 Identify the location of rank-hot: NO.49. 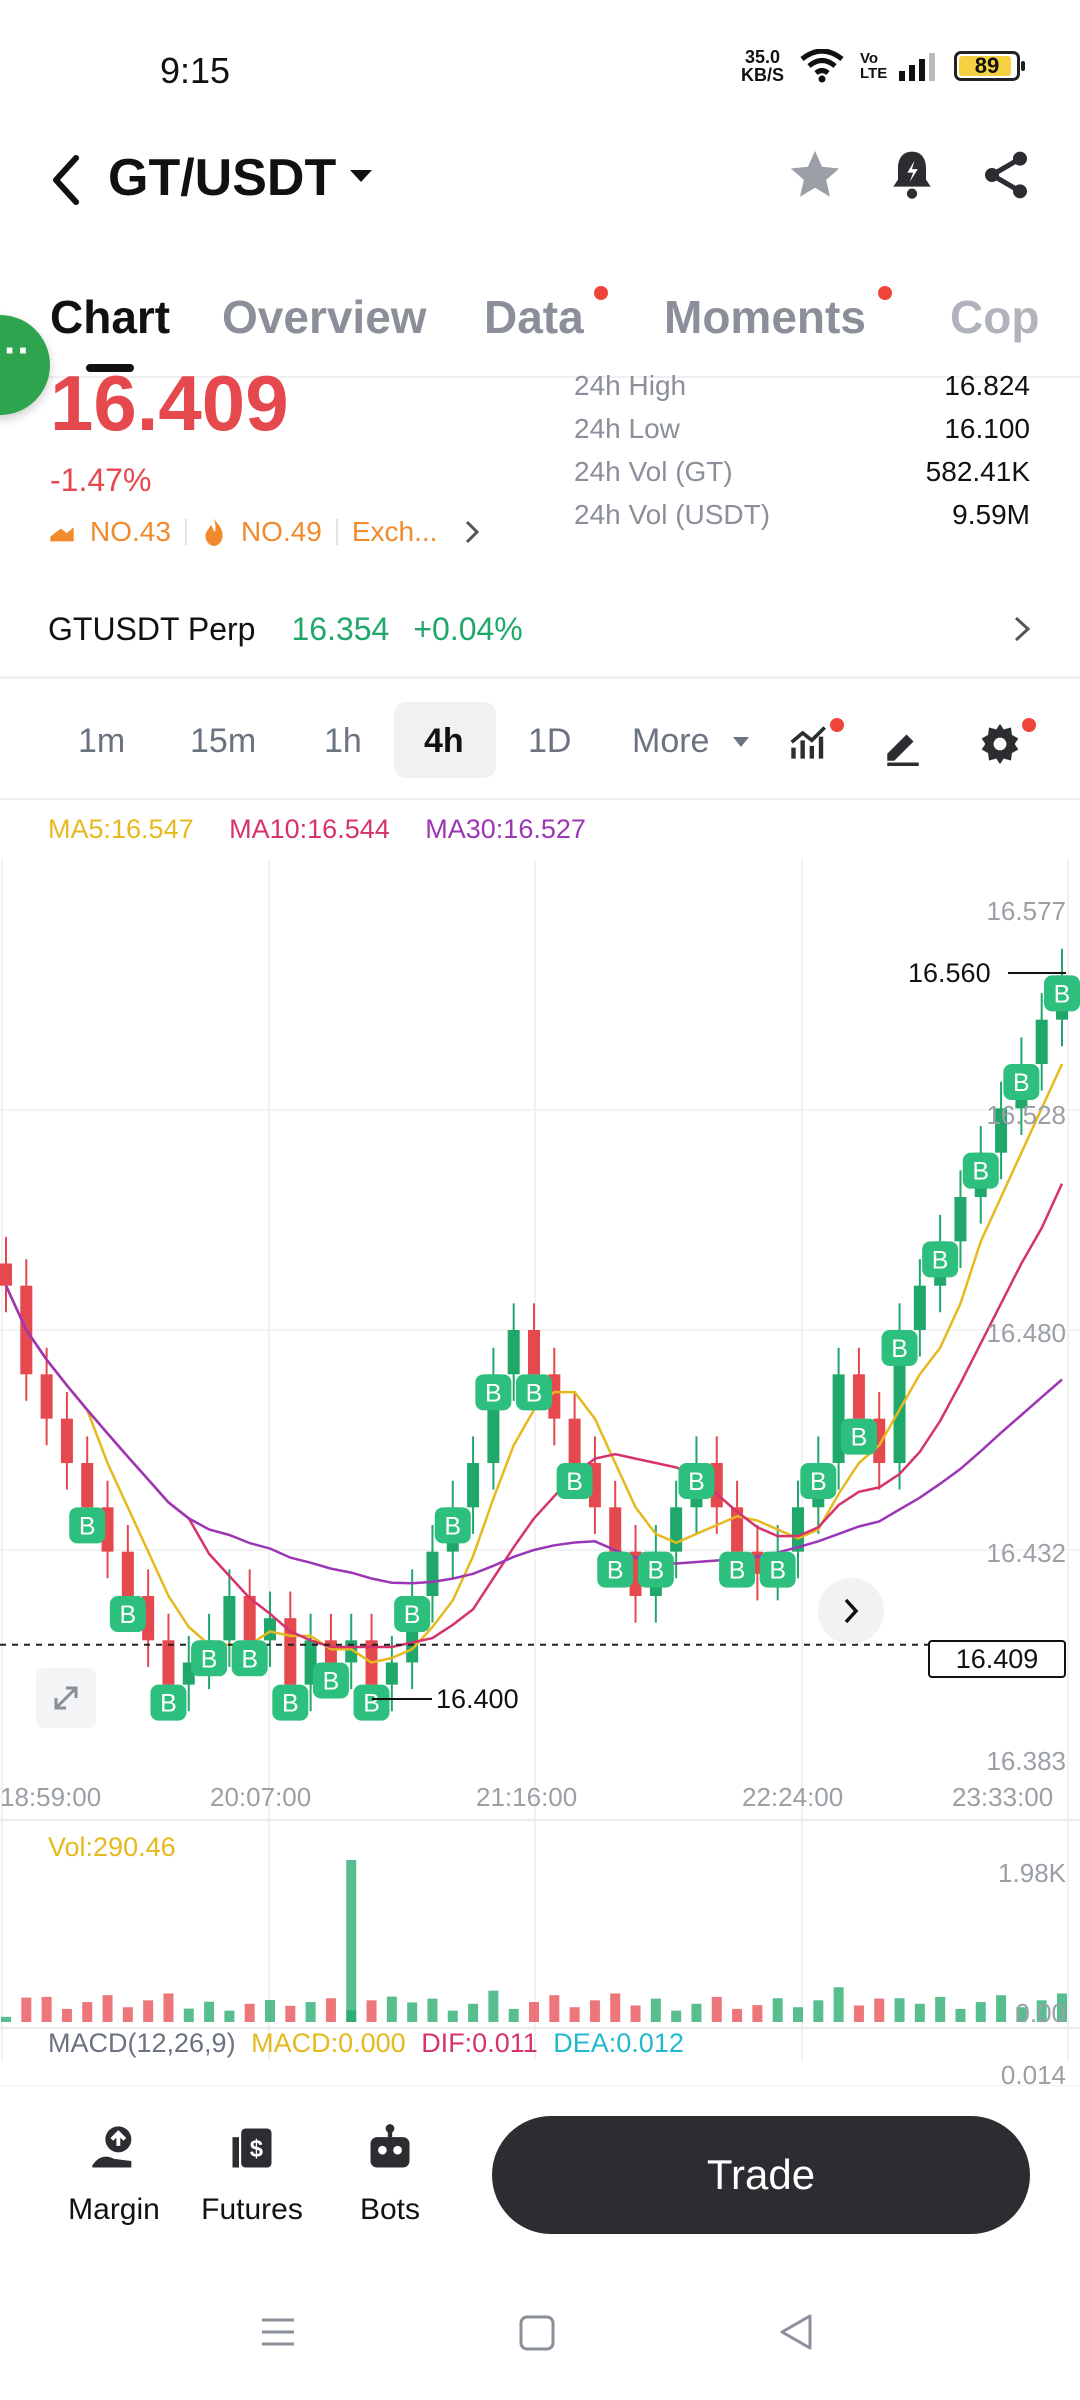
(281, 531).